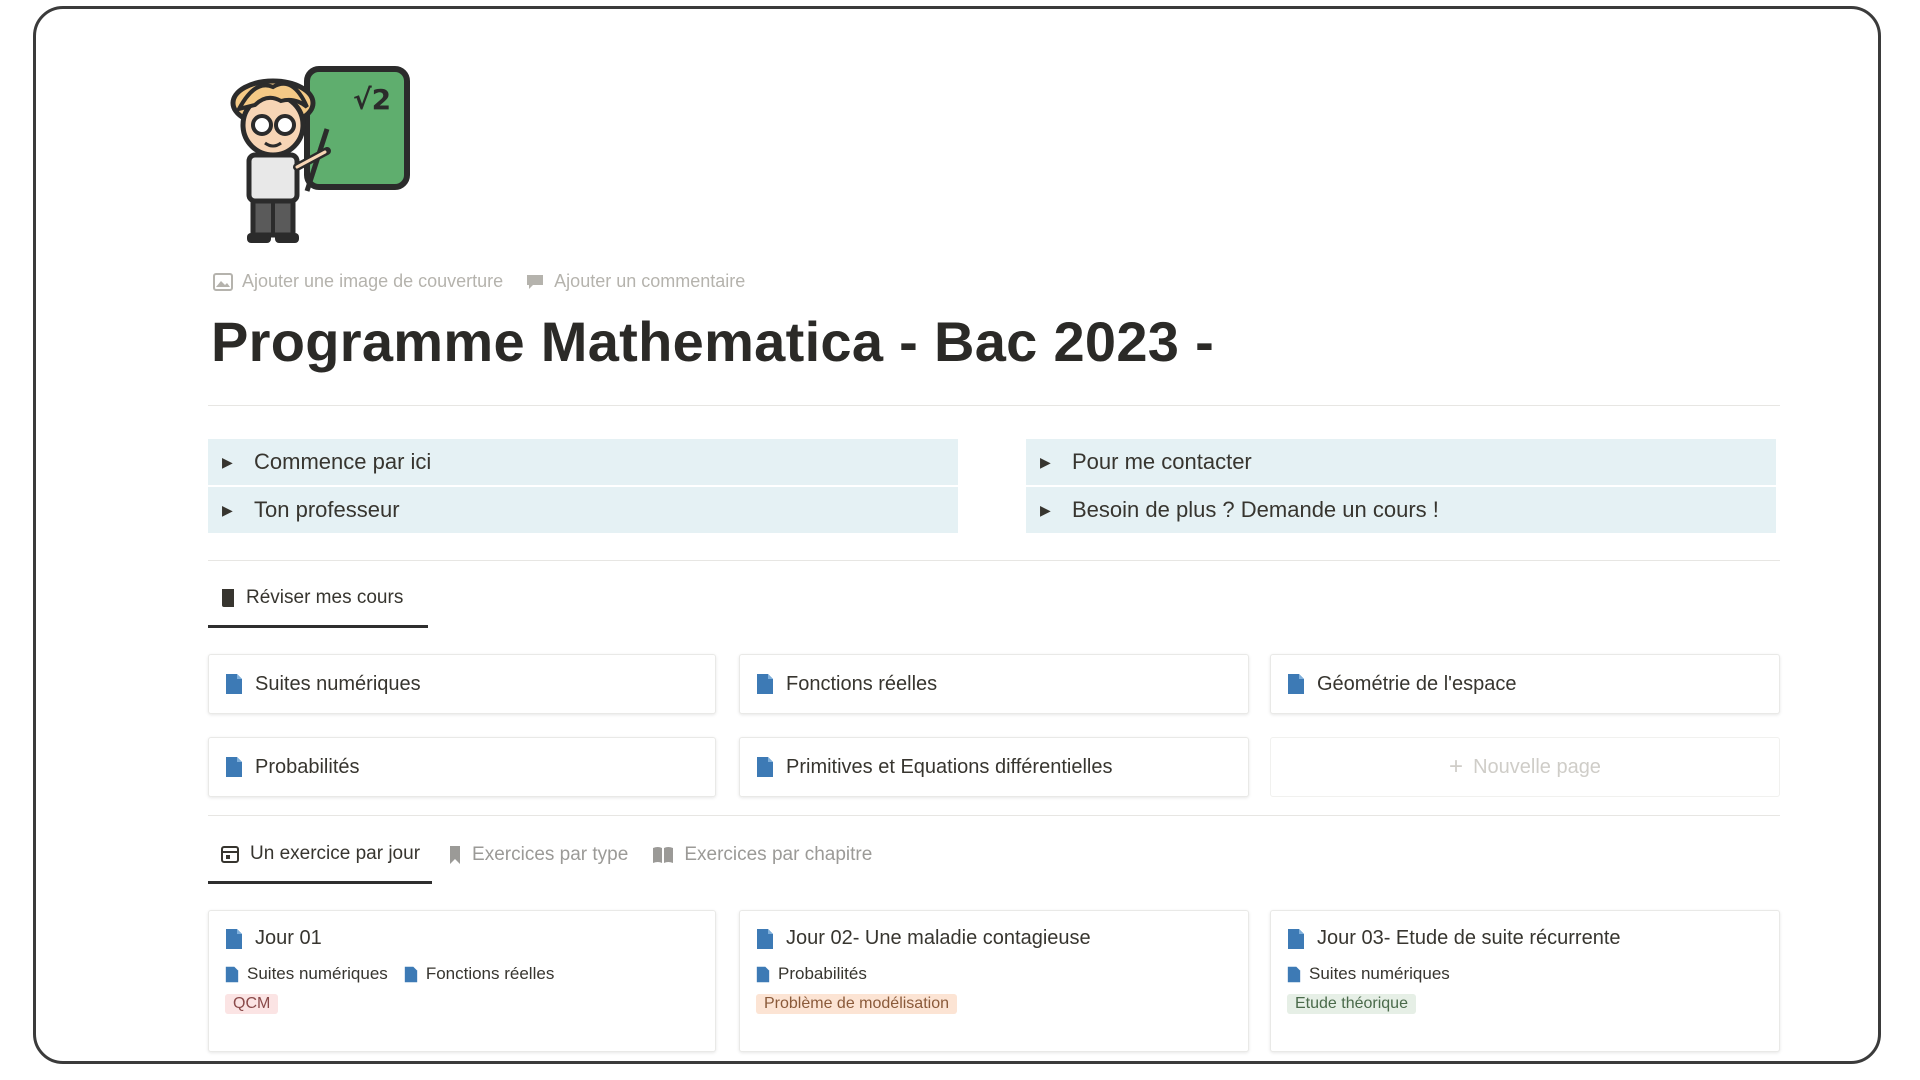 This screenshot has width=1920, height=1080. I want to click on image-icon, so click(223, 281).